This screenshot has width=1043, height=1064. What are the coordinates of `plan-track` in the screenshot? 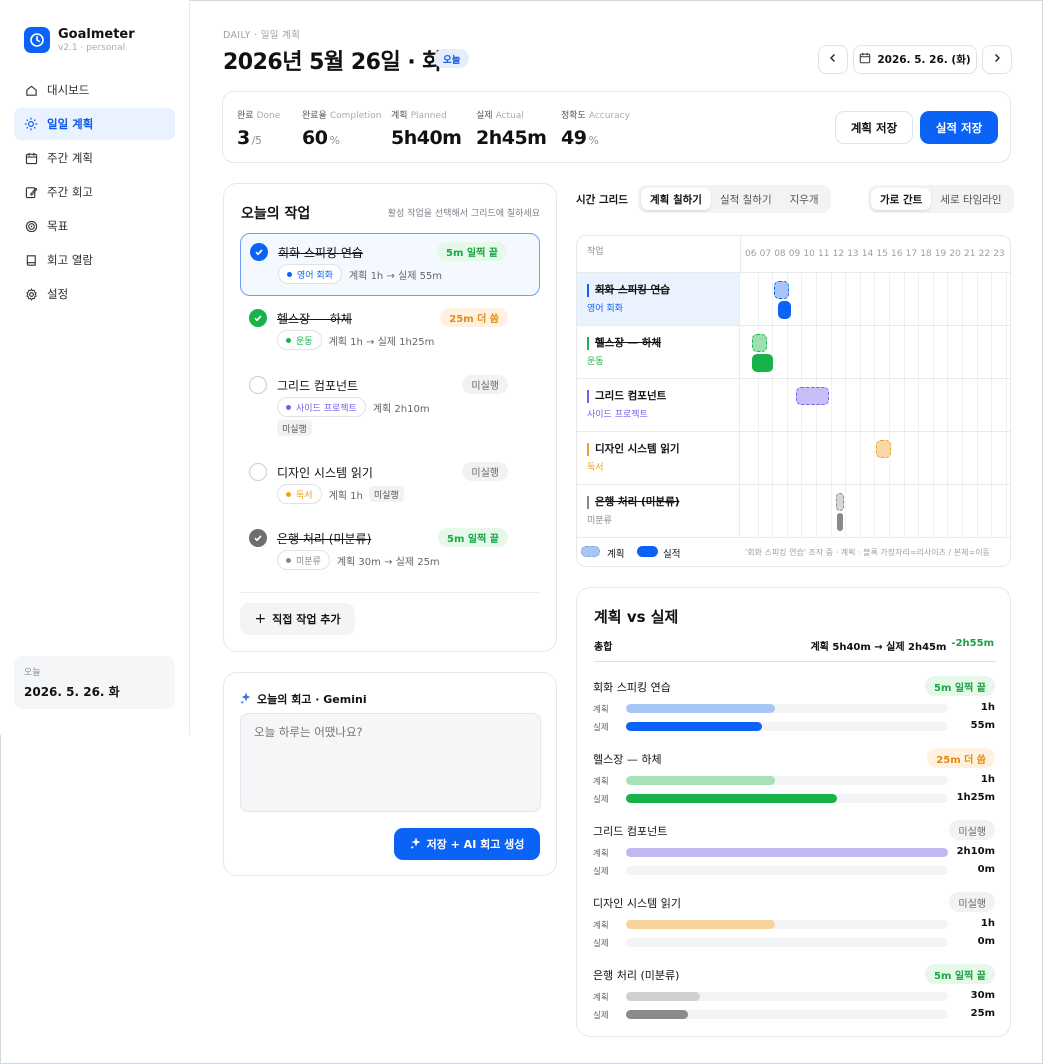 It's located at (787, 924).